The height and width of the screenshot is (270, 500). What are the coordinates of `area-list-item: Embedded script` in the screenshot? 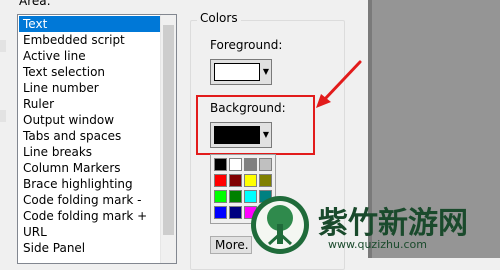 It's located at (90, 40).